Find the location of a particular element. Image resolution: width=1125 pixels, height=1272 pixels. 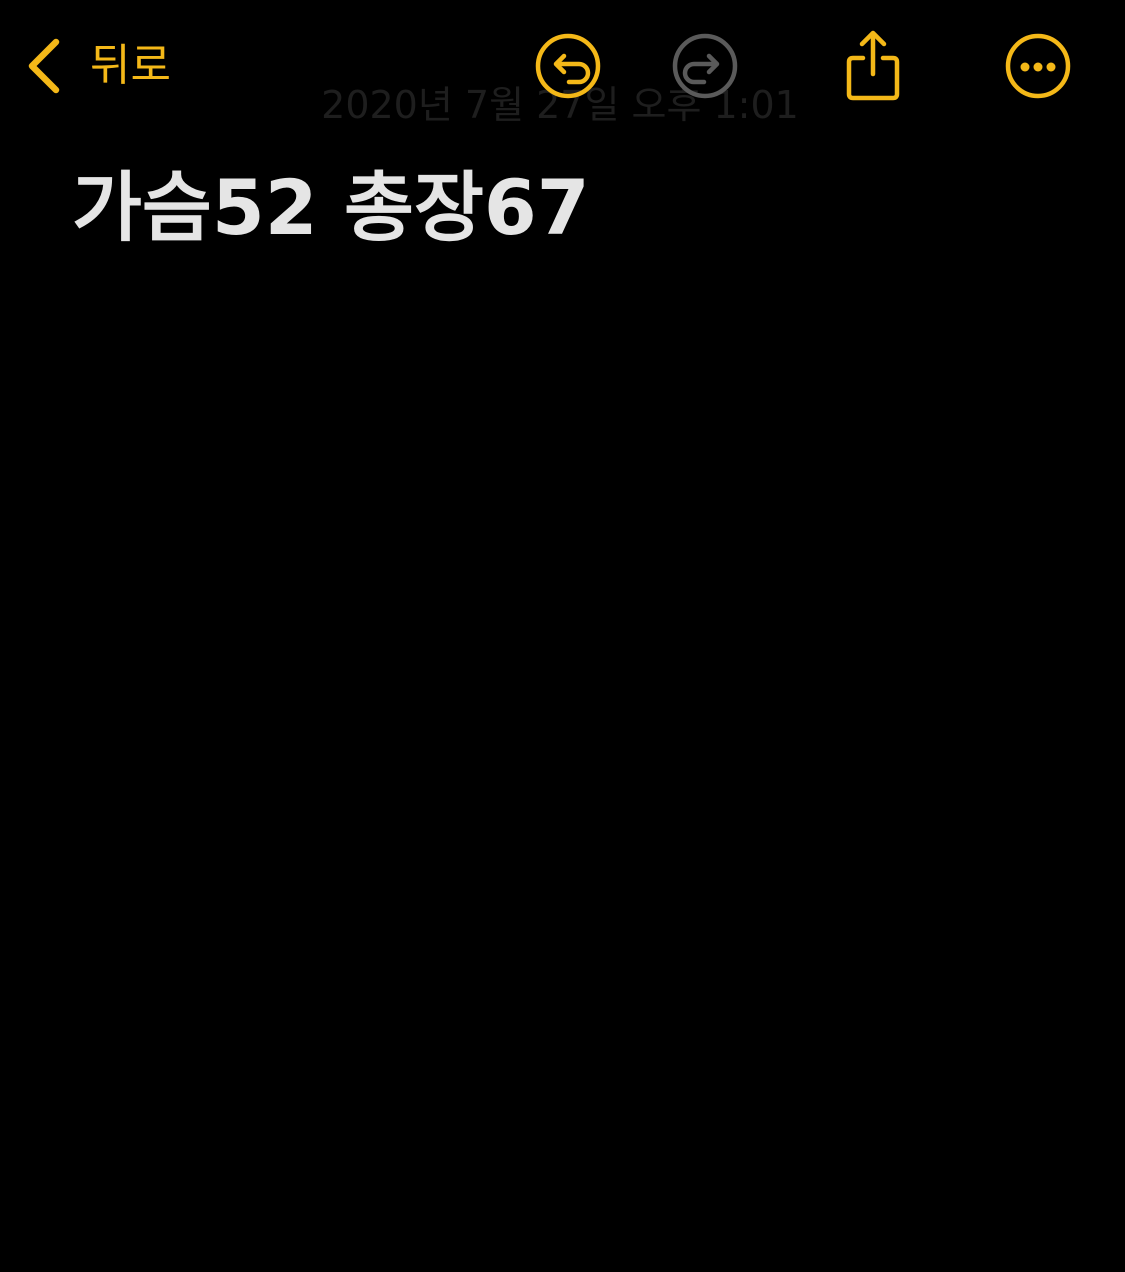

redo-circle-icon is located at coordinates (705, 66).